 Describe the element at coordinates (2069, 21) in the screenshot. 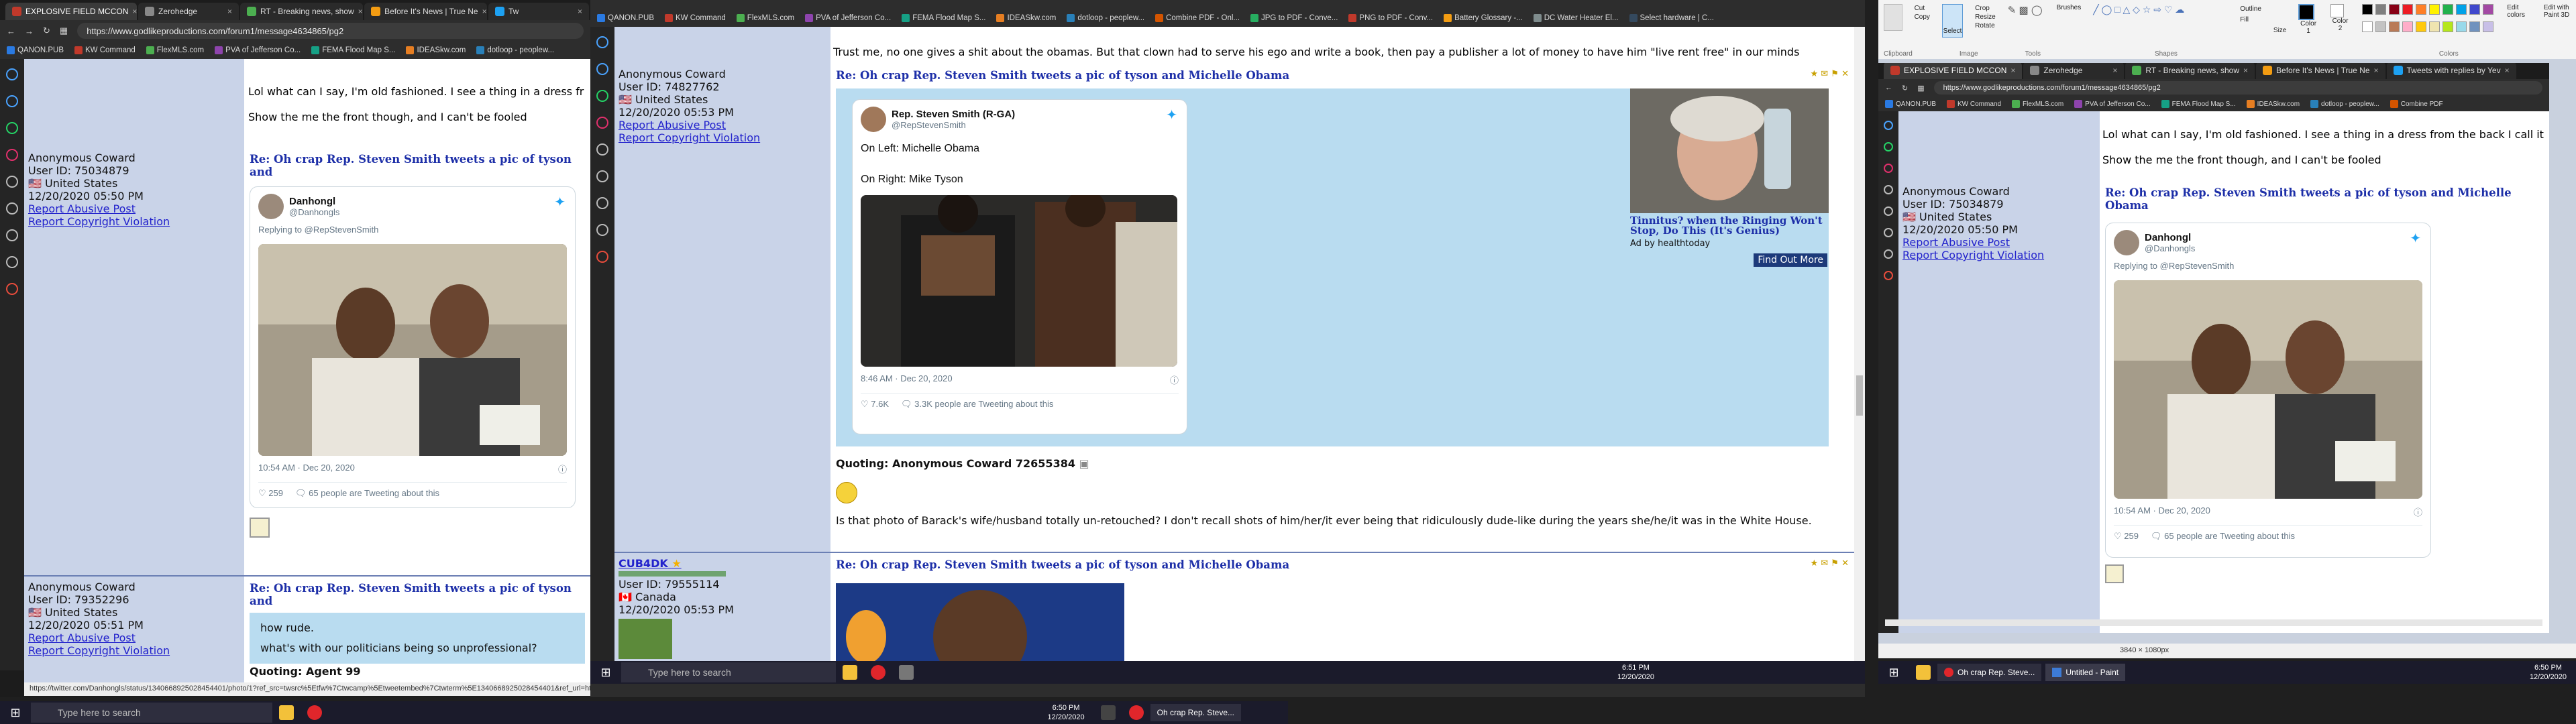

I see `brushes-button: Brushes` at that location.